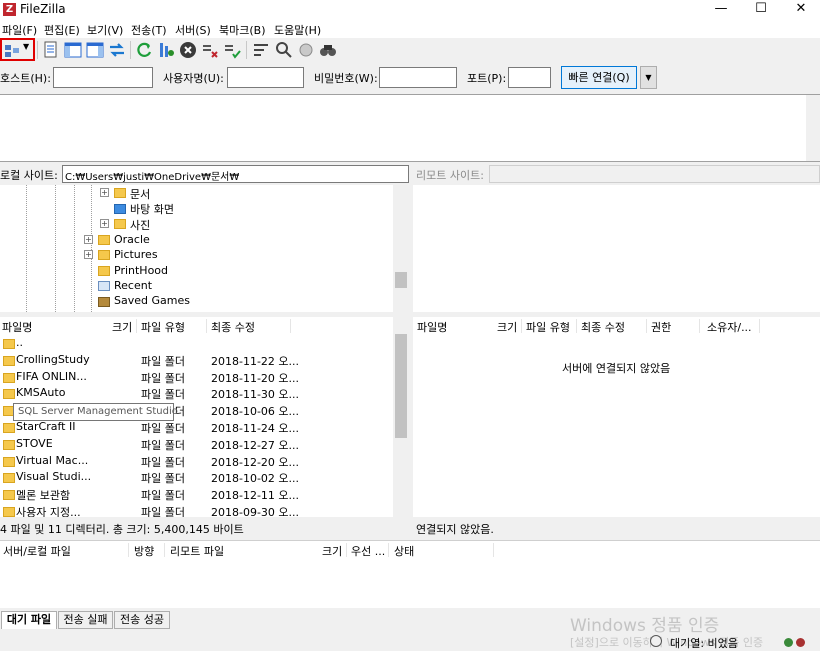  What do you see at coordinates (152, 209) in the screenshot?
I see `tree-item-desktop: 바탕 화면` at bounding box center [152, 209].